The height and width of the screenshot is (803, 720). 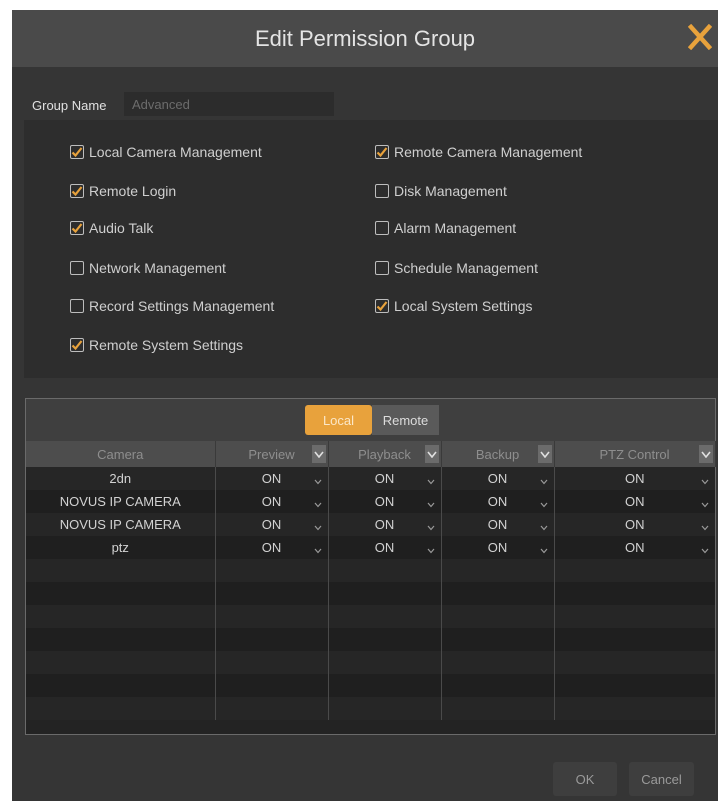 What do you see at coordinates (445, 228) in the screenshot?
I see `permission-item: Alarm Management` at bounding box center [445, 228].